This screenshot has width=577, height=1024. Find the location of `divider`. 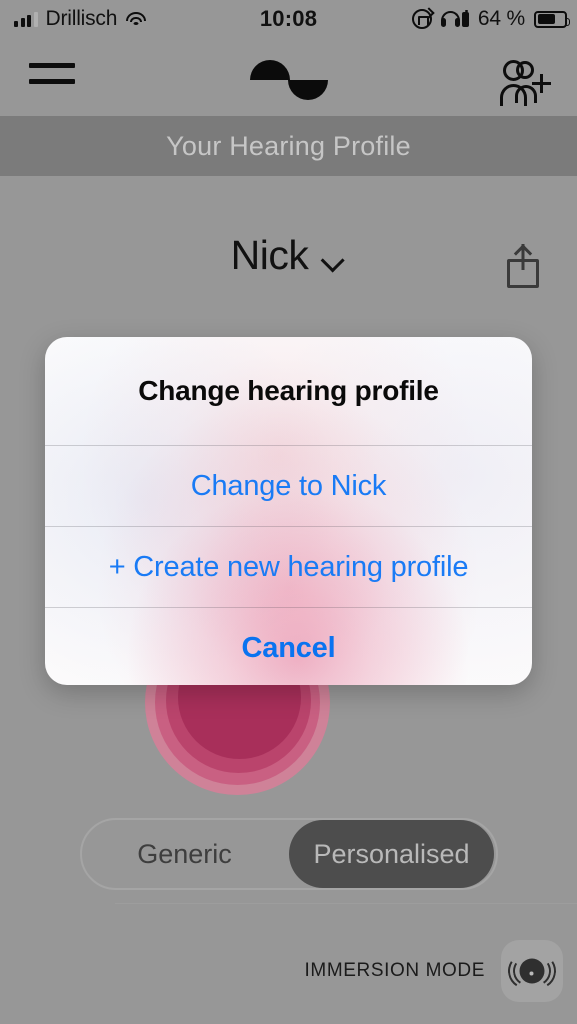

divider is located at coordinates (346, 903).